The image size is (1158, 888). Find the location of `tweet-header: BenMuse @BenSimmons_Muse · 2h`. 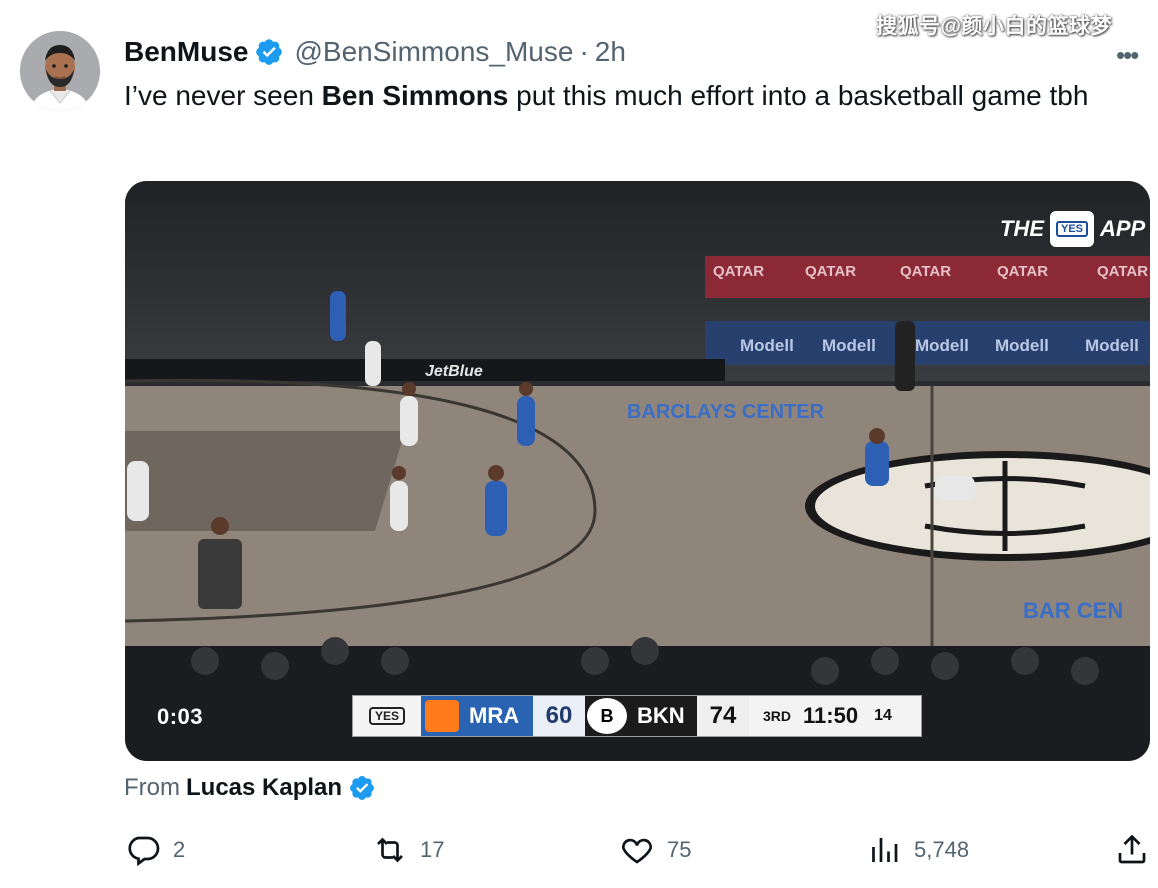

tweet-header: BenMuse @BenSimmons_Muse · 2h is located at coordinates (375, 52).